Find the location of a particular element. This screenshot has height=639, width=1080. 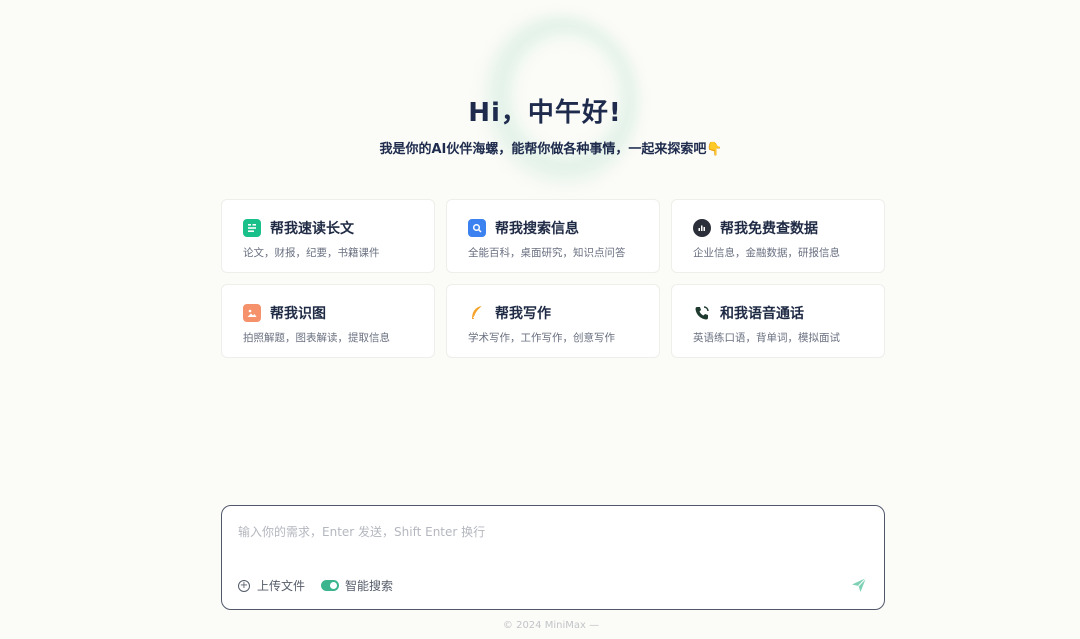

smart-search: 智能搜索 is located at coordinates (357, 585).